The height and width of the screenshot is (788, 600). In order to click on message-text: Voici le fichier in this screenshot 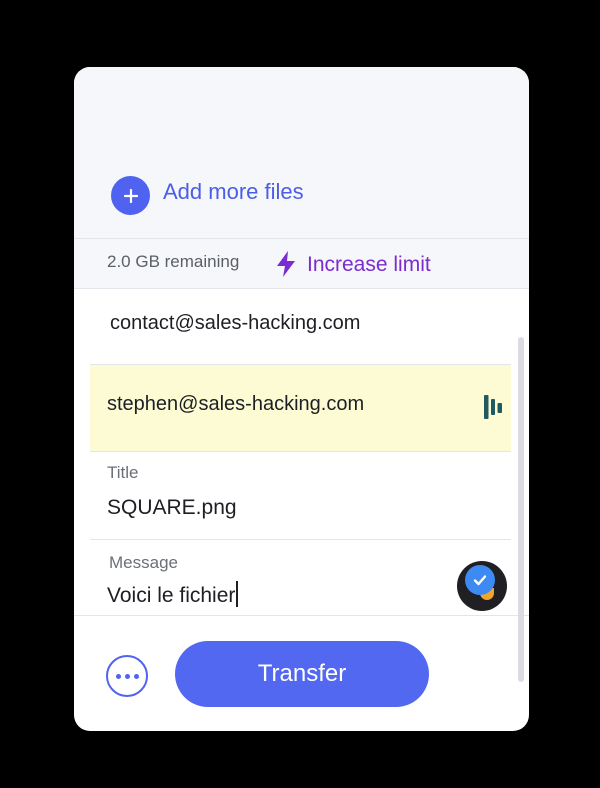, I will do `click(171, 595)`.